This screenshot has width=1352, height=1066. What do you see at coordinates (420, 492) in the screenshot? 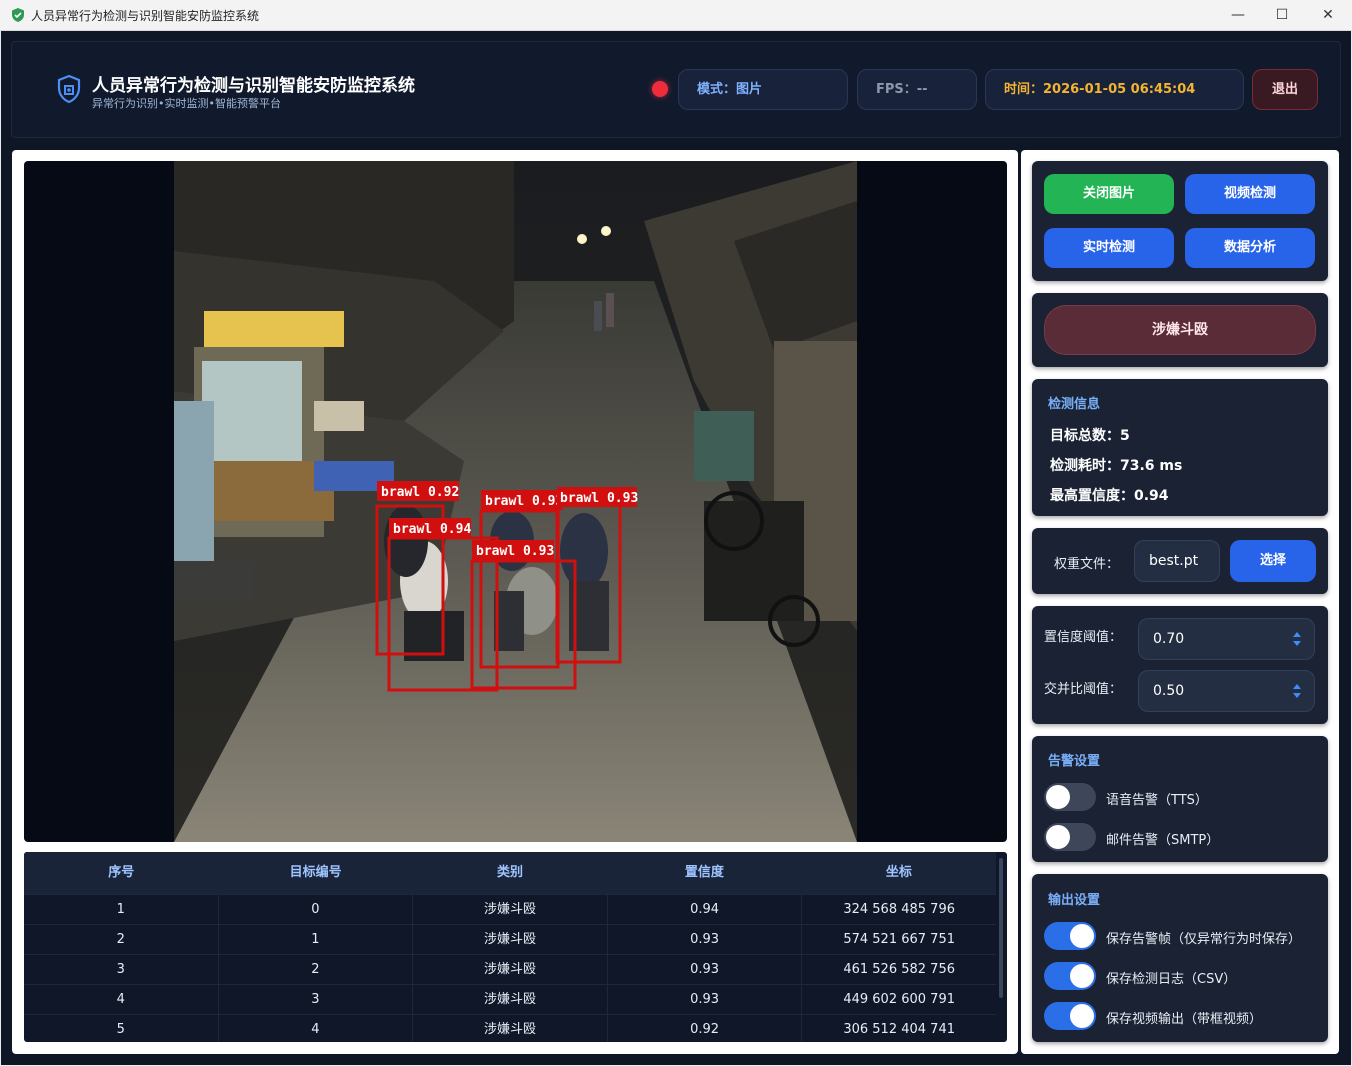
I see `detection-label: brawl 0.92` at bounding box center [420, 492].